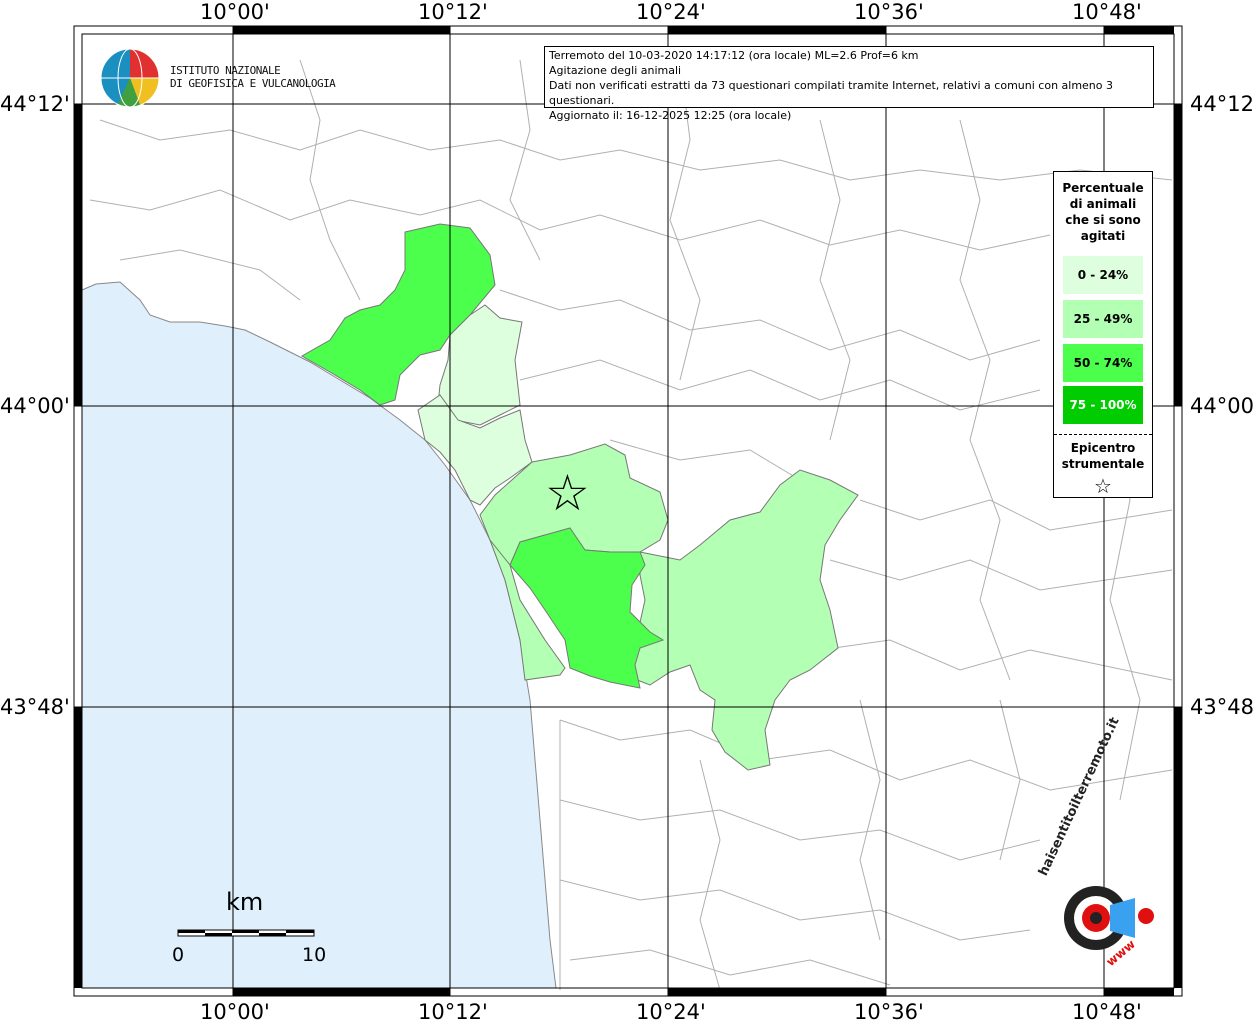 The height and width of the screenshot is (1024, 1256). Describe the element at coordinates (671, 12) in the screenshot. I see `lon-label-top: 10°24'` at that location.